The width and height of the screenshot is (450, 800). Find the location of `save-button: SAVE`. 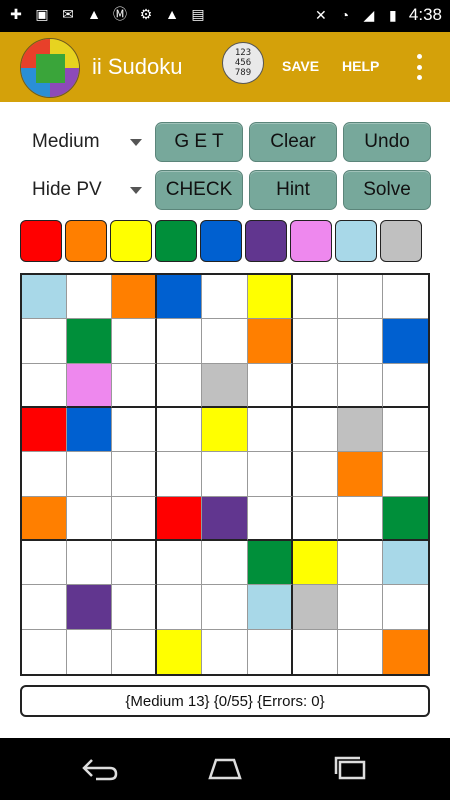

save-button: SAVE is located at coordinates (300, 66).